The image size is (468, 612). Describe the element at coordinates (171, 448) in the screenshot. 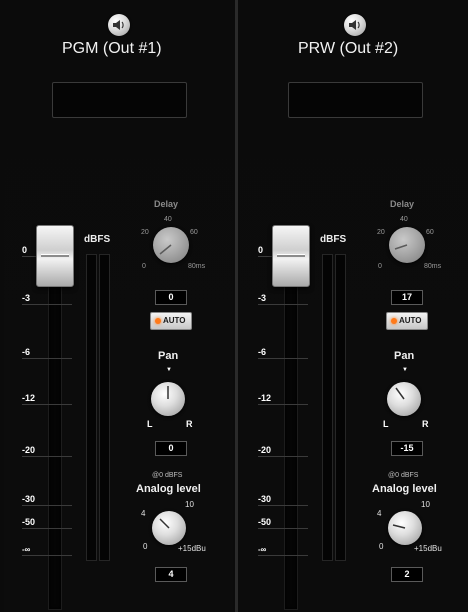

I see `pan-value: 0` at that location.